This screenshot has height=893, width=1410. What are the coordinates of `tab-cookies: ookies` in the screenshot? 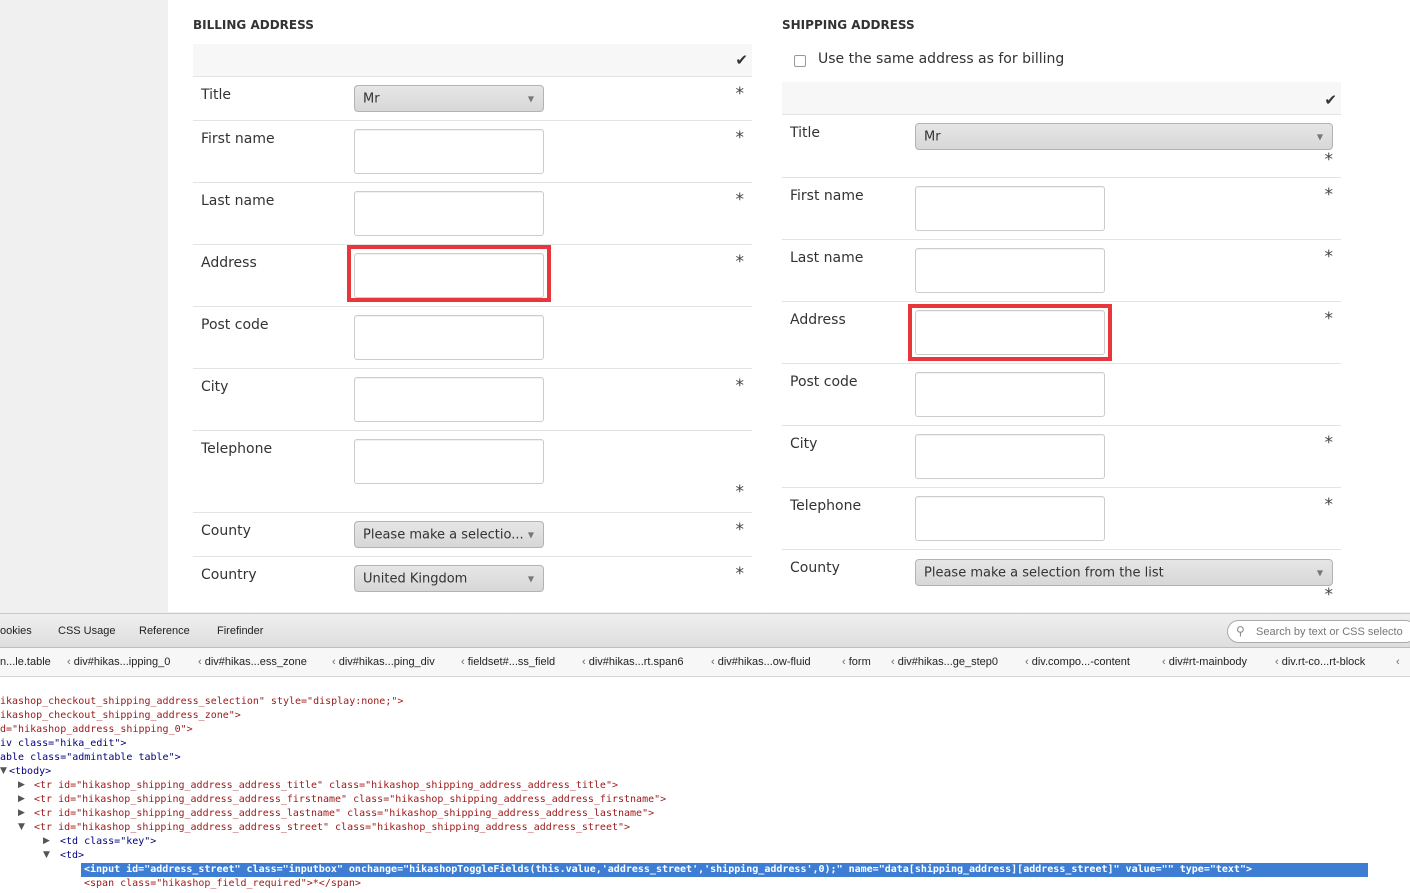 It's located at (16, 631).